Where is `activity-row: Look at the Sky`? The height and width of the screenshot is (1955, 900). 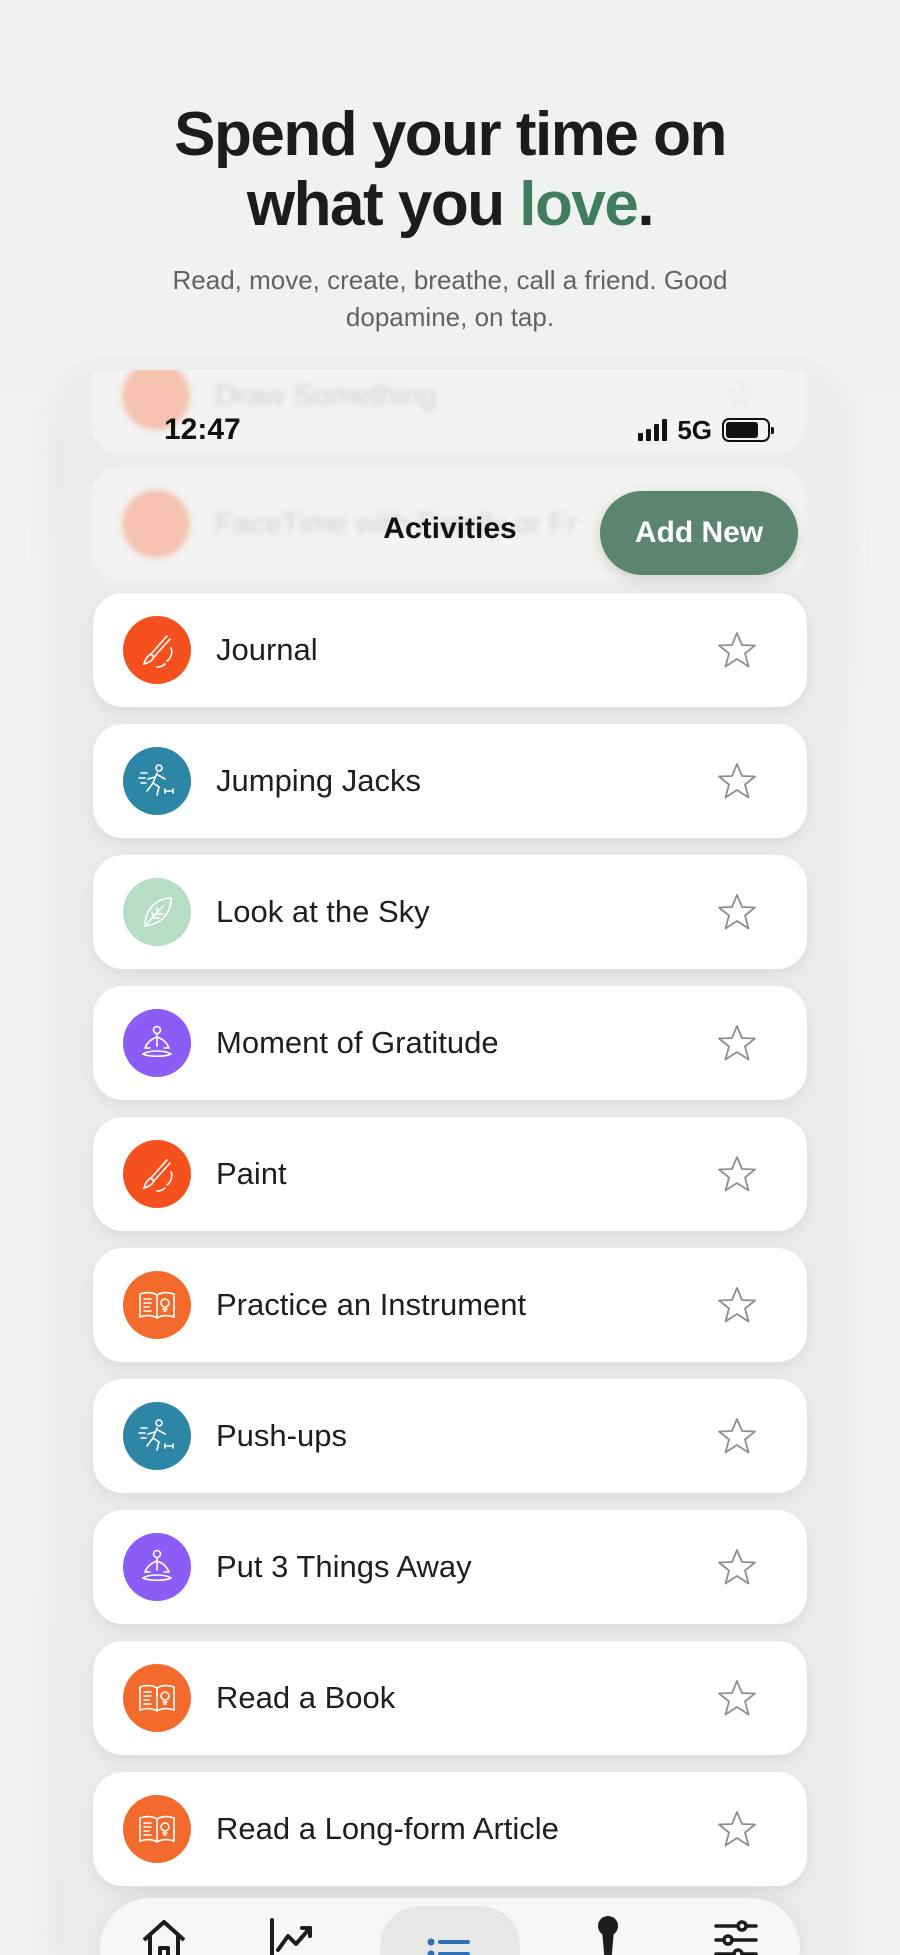
activity-row: Look at the Sky is located at coordinates (450, 912).